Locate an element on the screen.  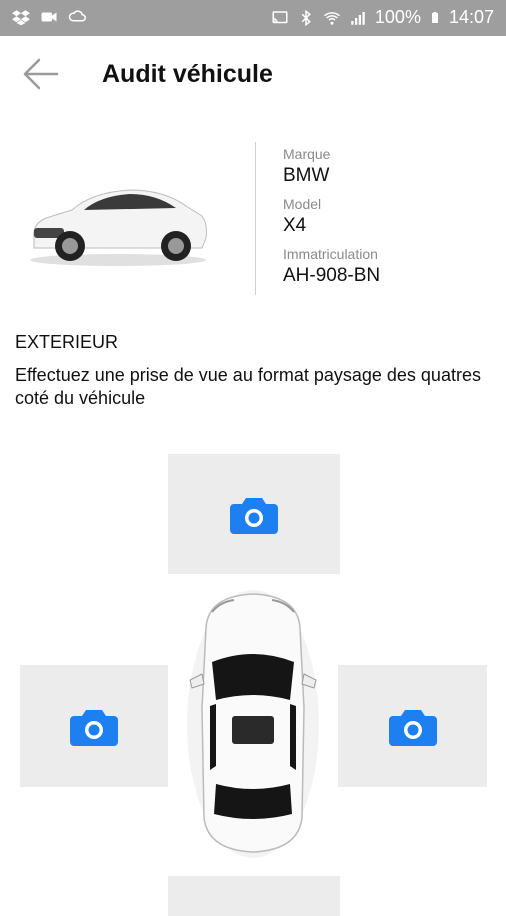
photo-slot-left is located at coordinates (94, 726).